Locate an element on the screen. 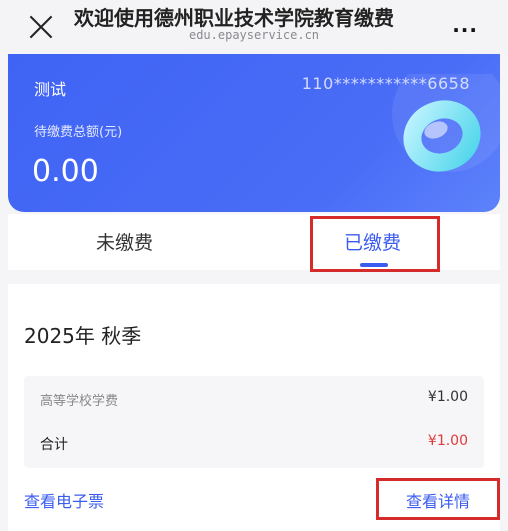  view-invoice-link: 查看电子票 is located at coordinates (64, 500).